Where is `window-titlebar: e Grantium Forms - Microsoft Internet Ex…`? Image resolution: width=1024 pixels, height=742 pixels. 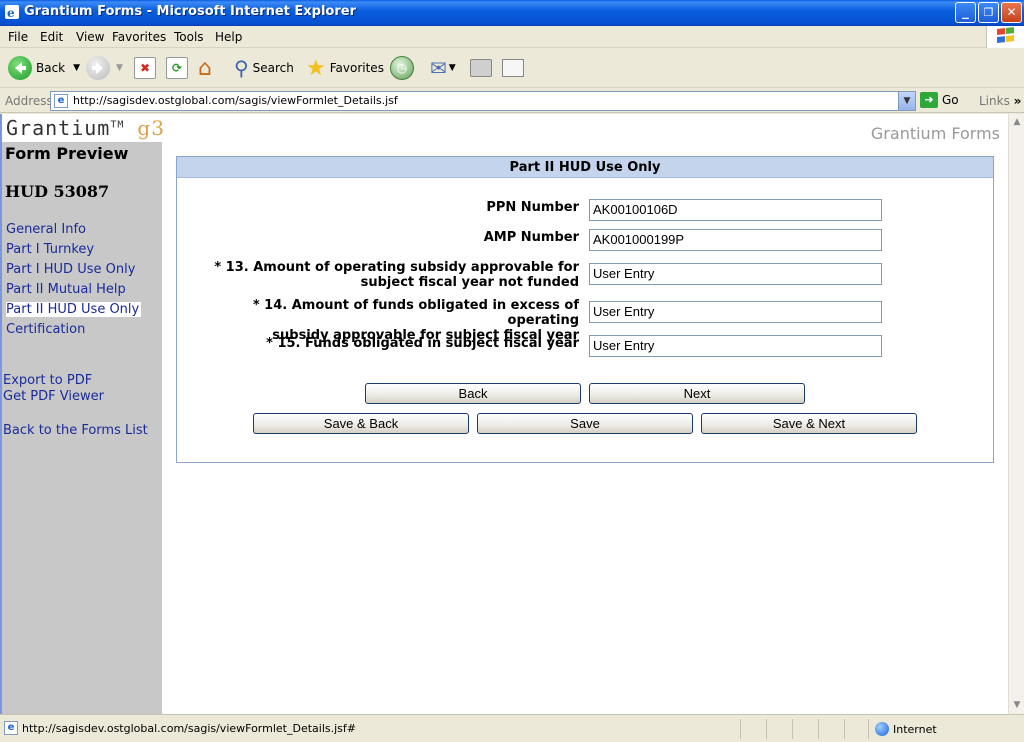 window-titlebar: e Grantium Forms - Microsoft Internet Ex… is located at coordinates (512, 13).